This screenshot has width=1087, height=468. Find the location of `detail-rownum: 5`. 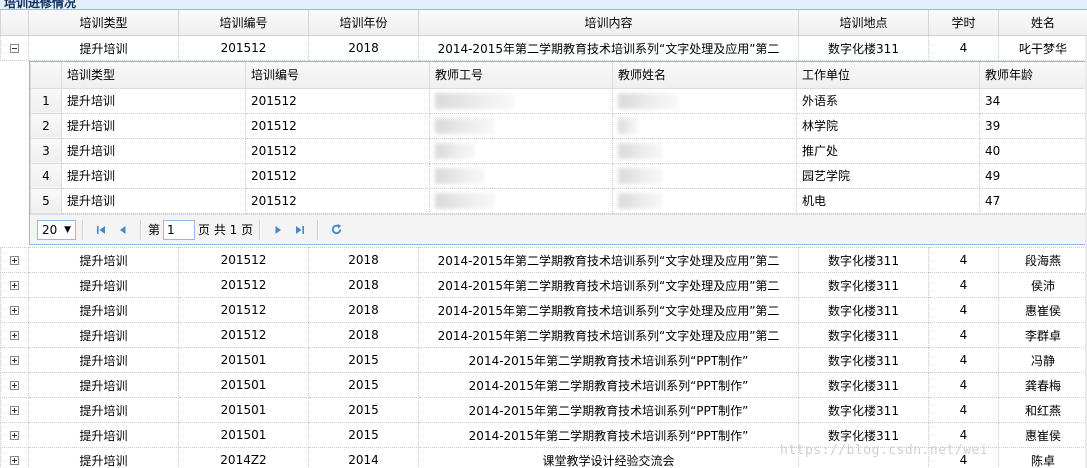

detail-rownum: 5 is located at coordinates (46, 200).